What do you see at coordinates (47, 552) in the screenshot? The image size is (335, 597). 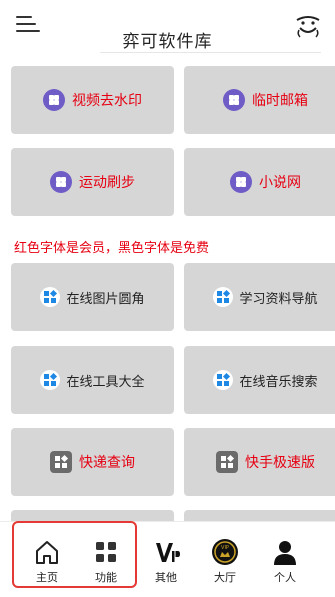 I see `home-icon` at bounding box center [47, 552].